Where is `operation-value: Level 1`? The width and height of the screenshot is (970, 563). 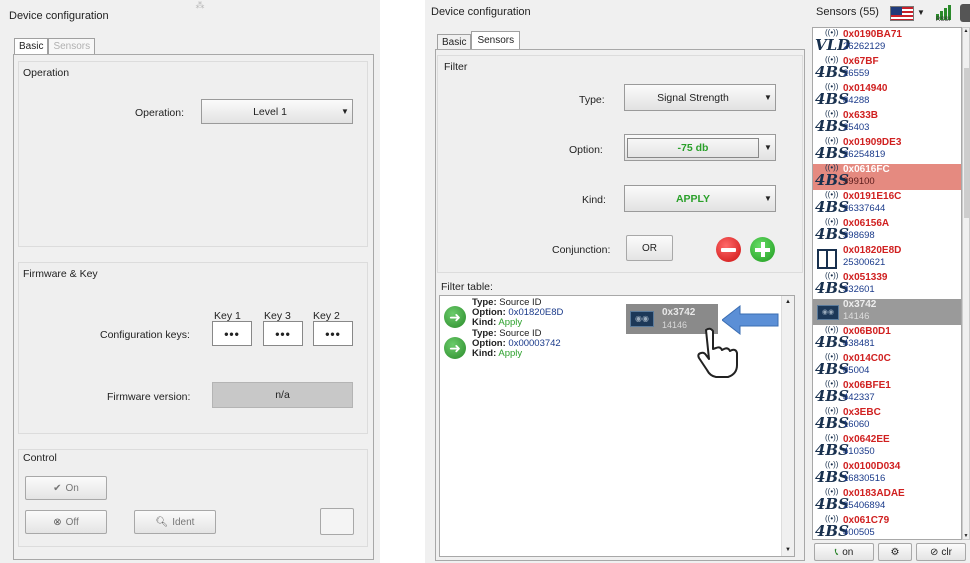 operation-value: Level 1 is located at coordinates (270, 111).